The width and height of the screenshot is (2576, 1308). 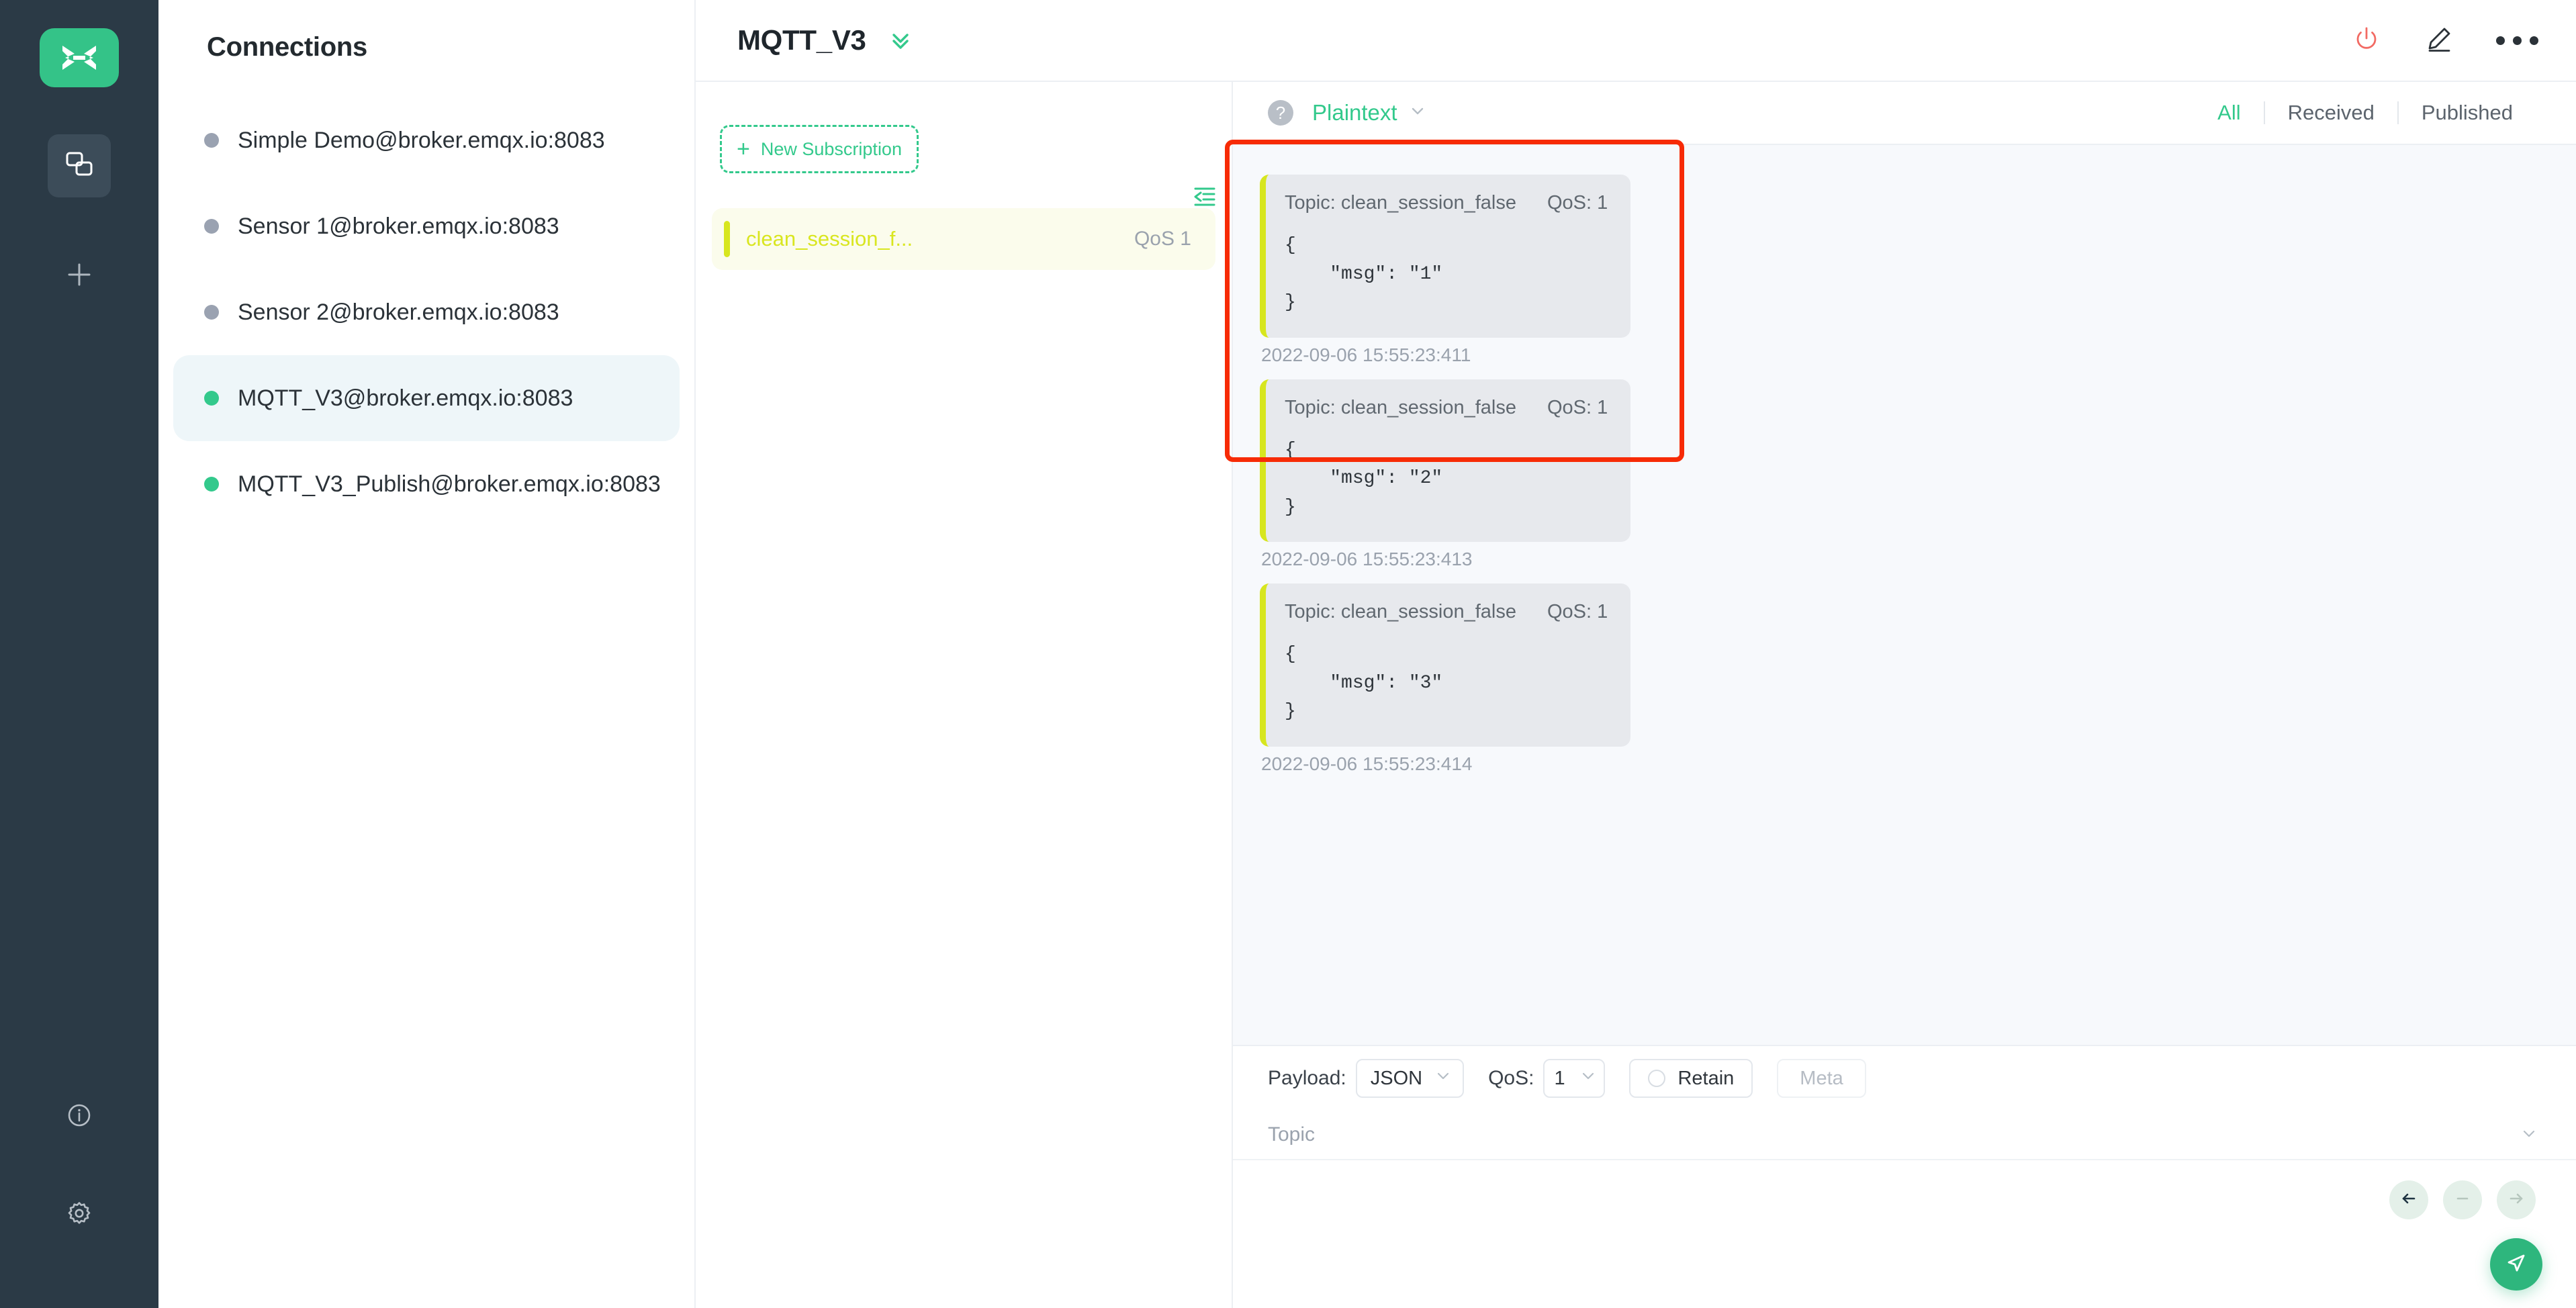 I want to click on retain-label: Retain, so click(x=1706, y=1078).